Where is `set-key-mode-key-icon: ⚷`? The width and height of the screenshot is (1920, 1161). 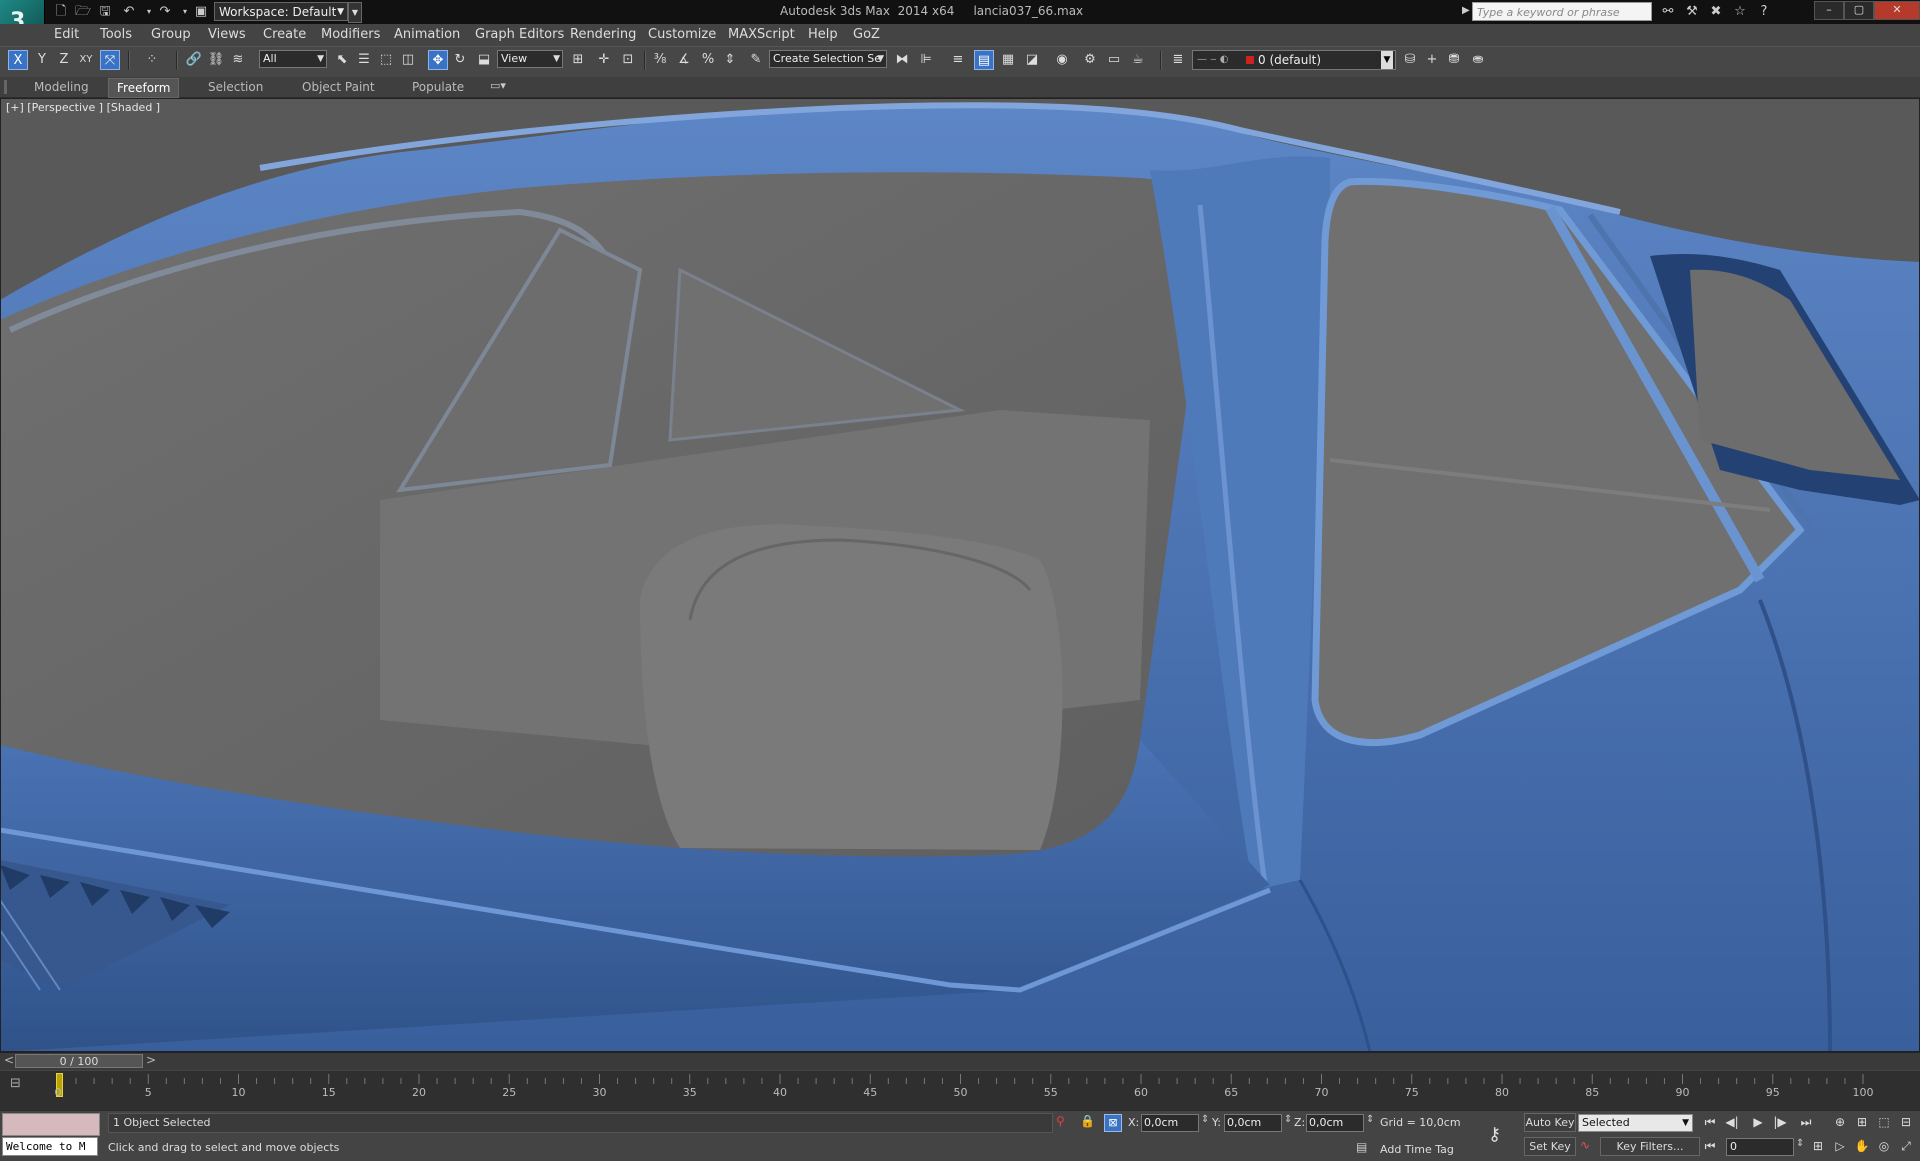
set-key-mode-key-icon: ⚷ is located at coordinates (1494, 1134).